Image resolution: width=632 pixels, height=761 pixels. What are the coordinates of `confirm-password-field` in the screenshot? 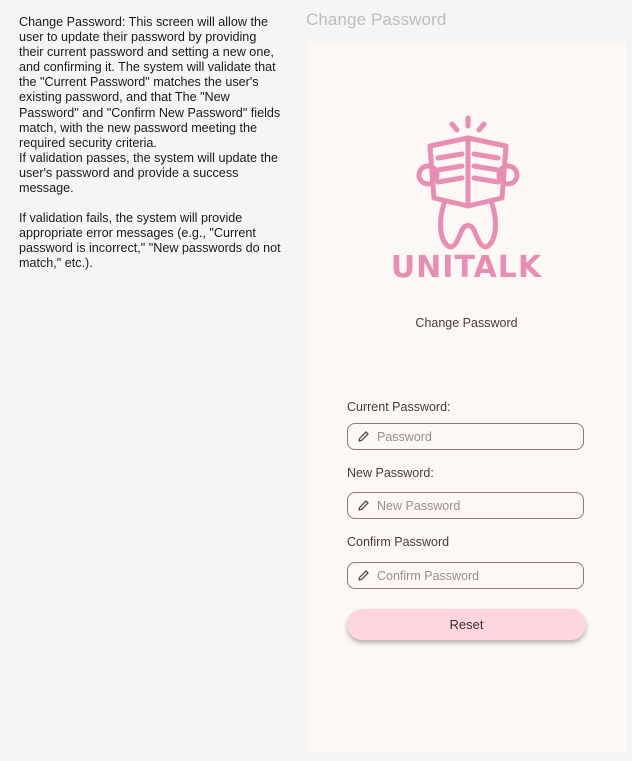 It's located at (465, 575).